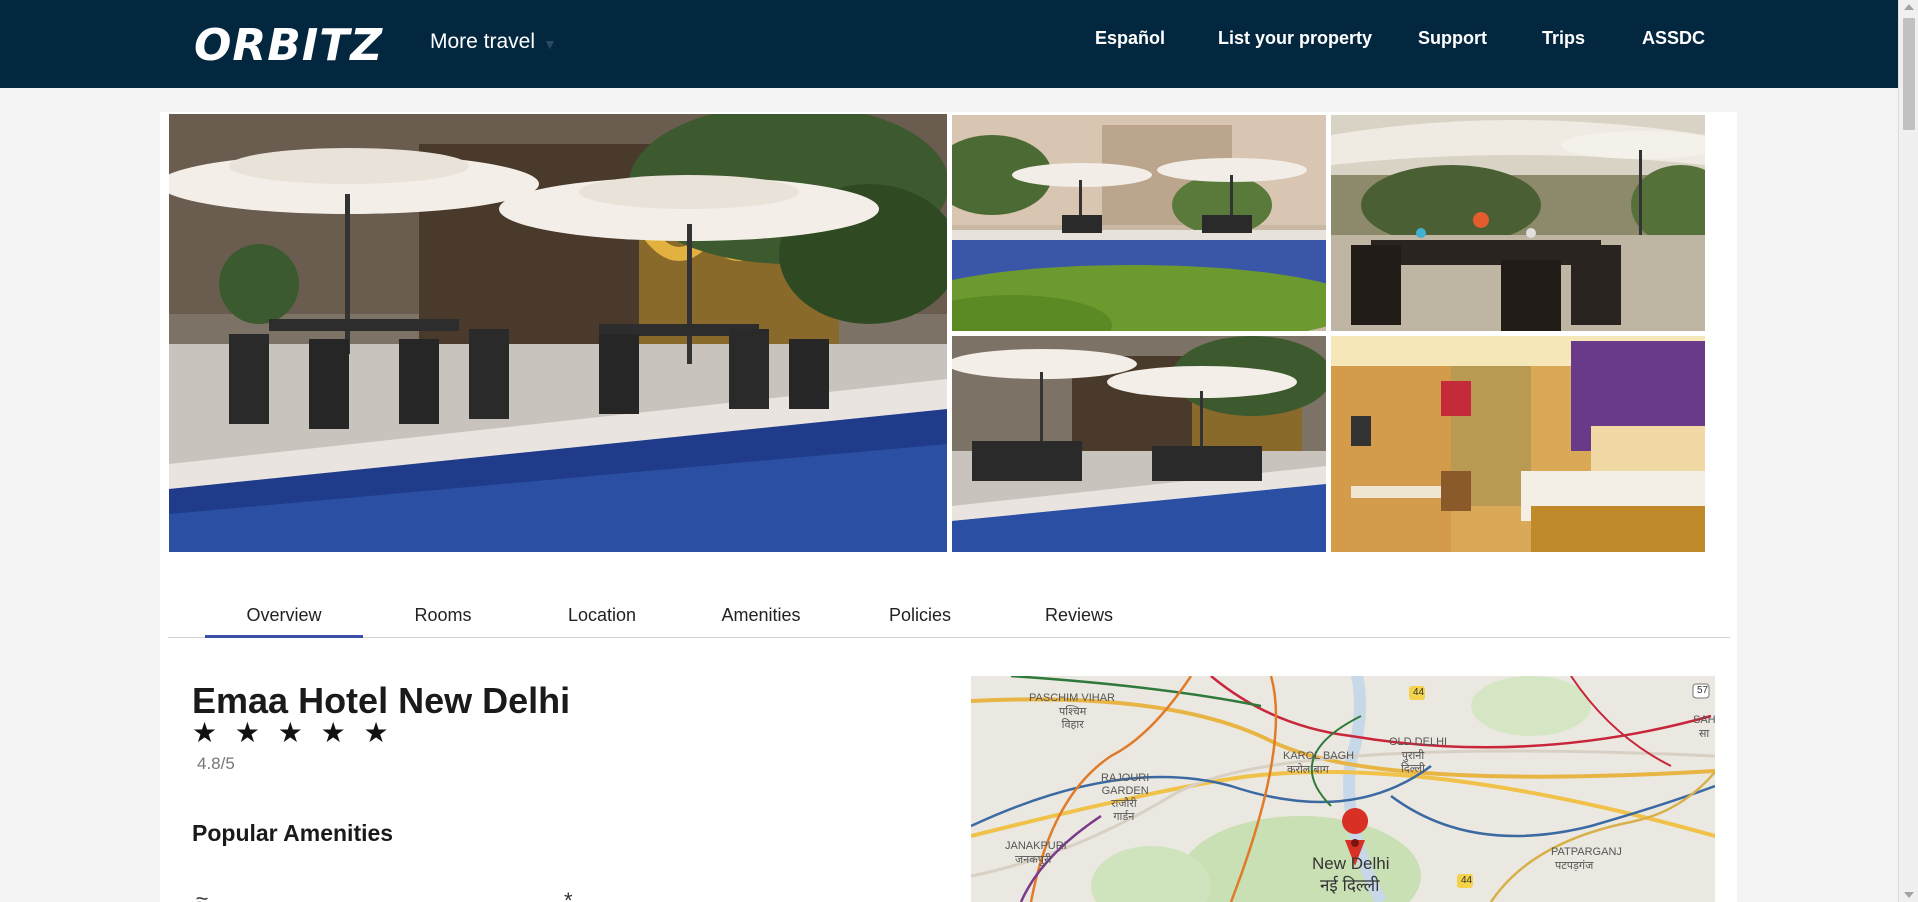 This screenshot has width=1918, height=902. I want to click on map-label-paschim-vihar: PASCHIM VIHAR, so click(1072, 698).